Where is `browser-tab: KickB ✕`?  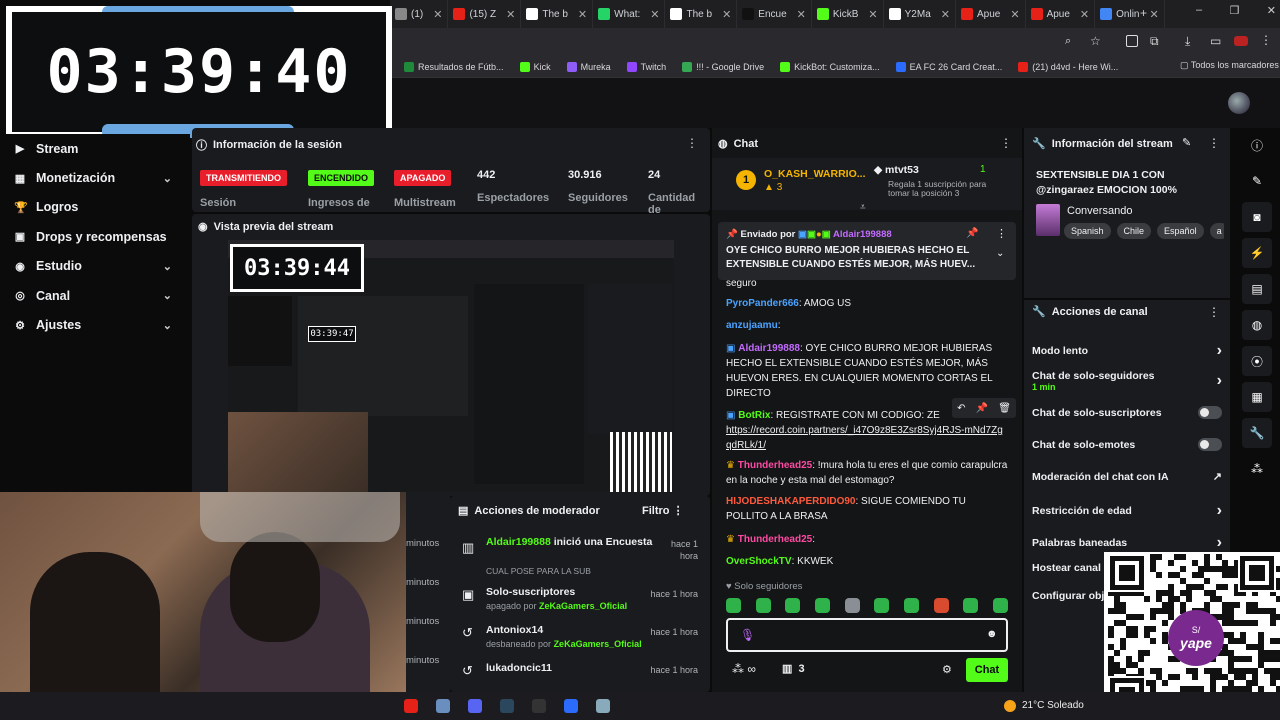
browser-tab: KickB ✕ is located at coordinates (848, 14).